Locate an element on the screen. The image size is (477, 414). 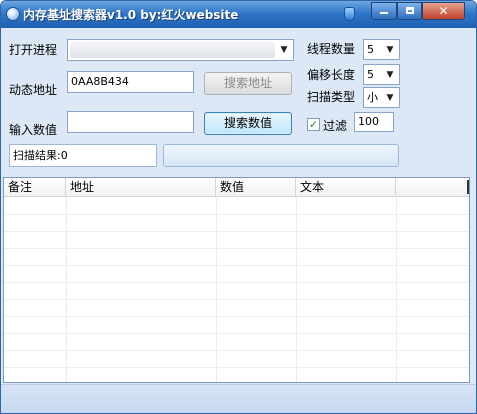
open-process-label: 打开进程 is located at coordinates (33, 50).